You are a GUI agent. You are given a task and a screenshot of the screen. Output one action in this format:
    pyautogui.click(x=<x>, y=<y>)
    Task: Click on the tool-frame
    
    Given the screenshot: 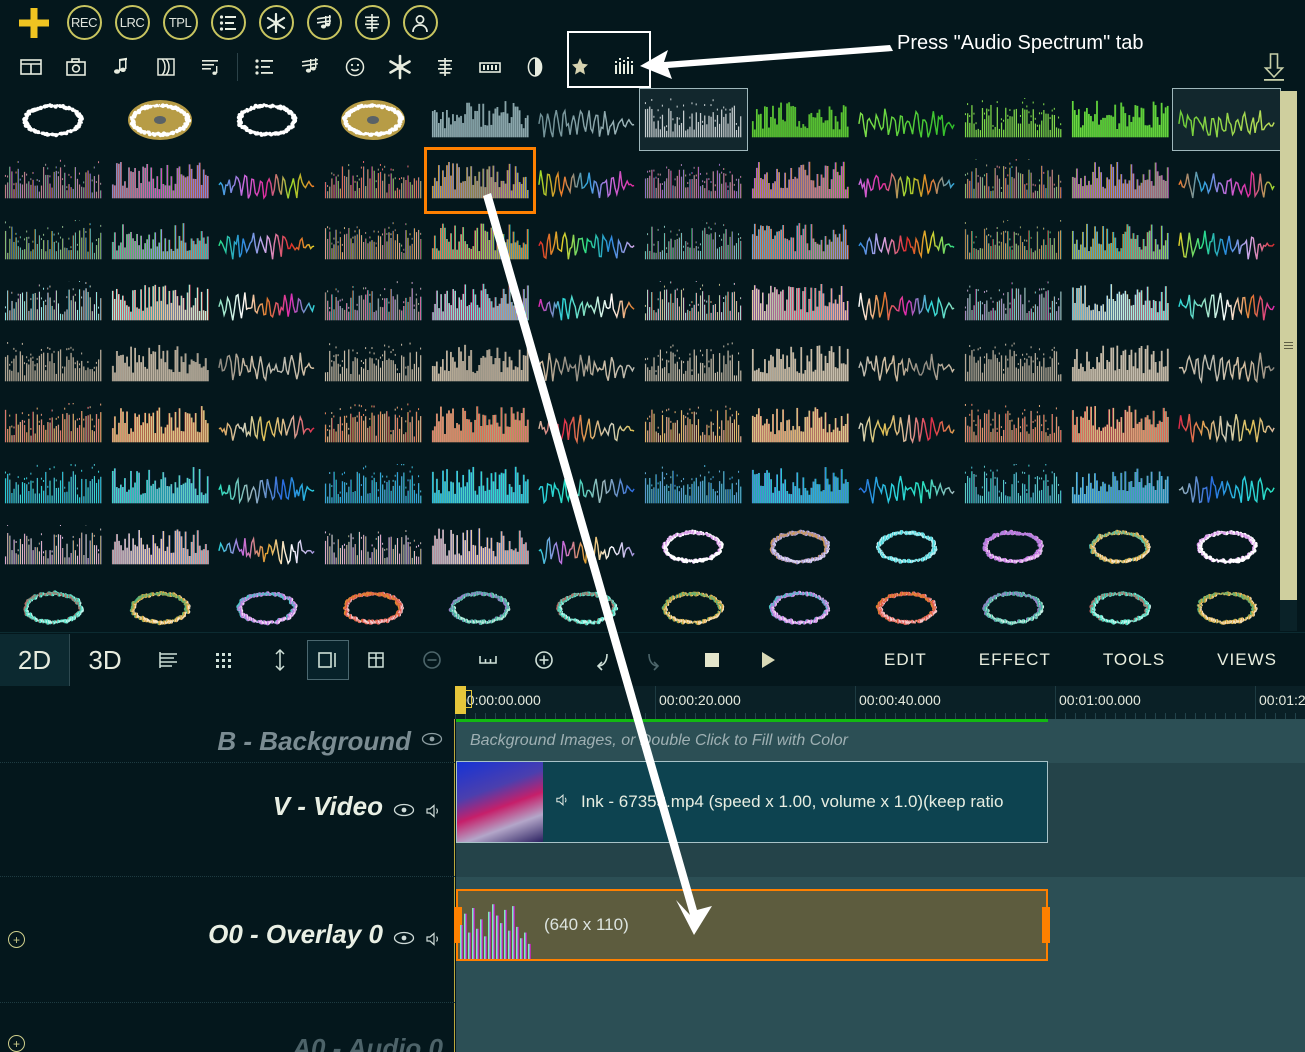 What is the action you would take?
    pyautogui.click(x=328, y=660)
    